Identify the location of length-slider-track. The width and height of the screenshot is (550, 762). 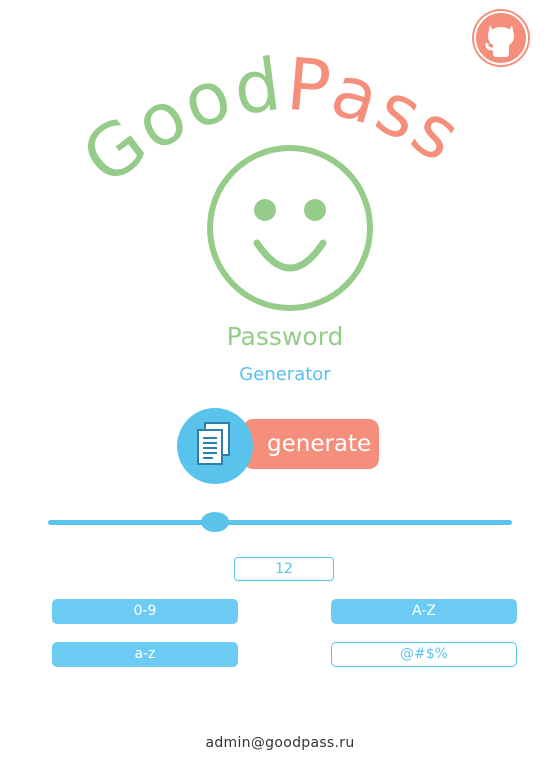
(280, 522).